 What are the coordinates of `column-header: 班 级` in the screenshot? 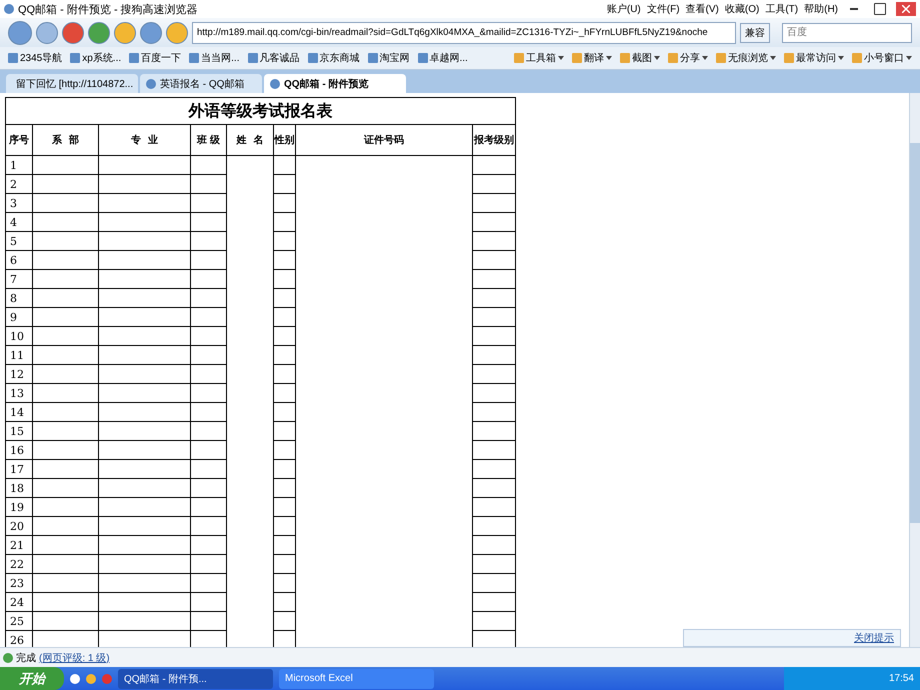 It's located at (208, 140).